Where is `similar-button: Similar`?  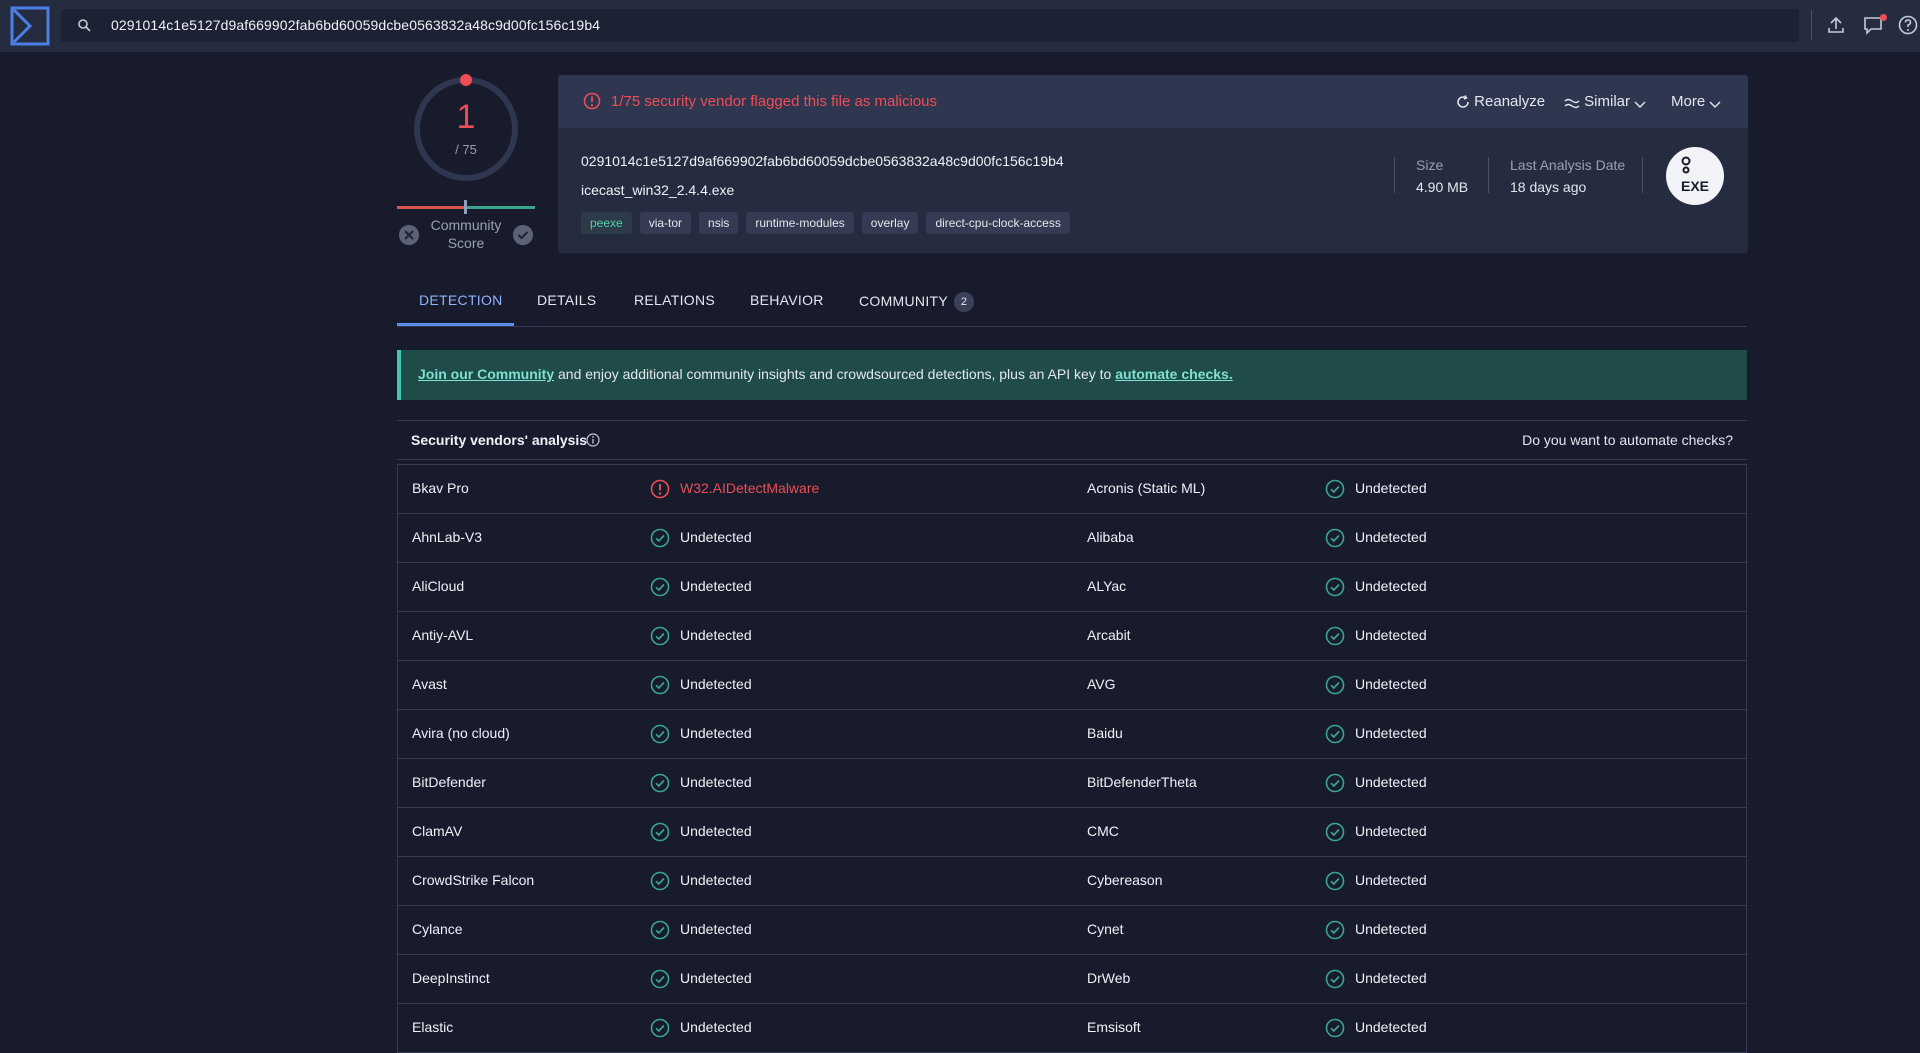
similar-button: Similar is located at coordinates (1605, 101).